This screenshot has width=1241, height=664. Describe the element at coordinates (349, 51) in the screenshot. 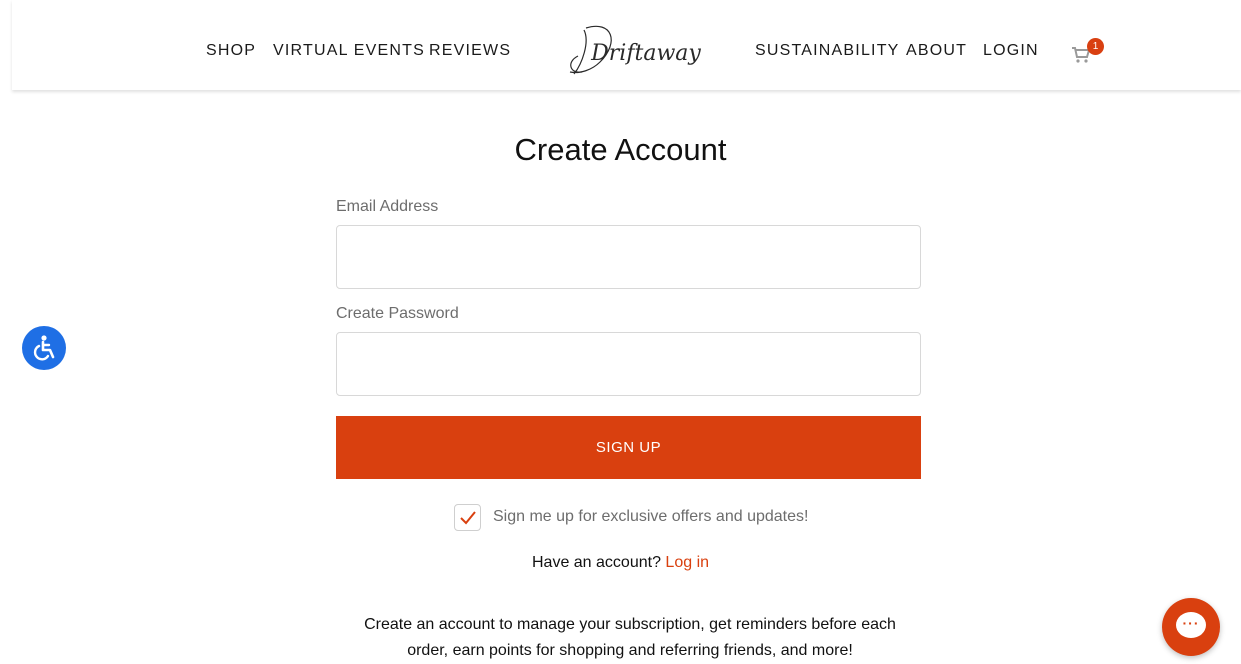

I see `nav-virtual-events: VIRTUAL EVENTS` at that location.